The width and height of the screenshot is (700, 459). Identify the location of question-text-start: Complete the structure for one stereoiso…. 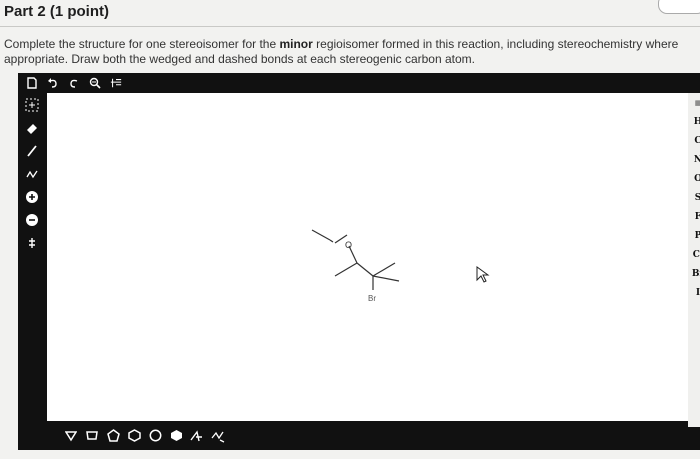
(142, 44).